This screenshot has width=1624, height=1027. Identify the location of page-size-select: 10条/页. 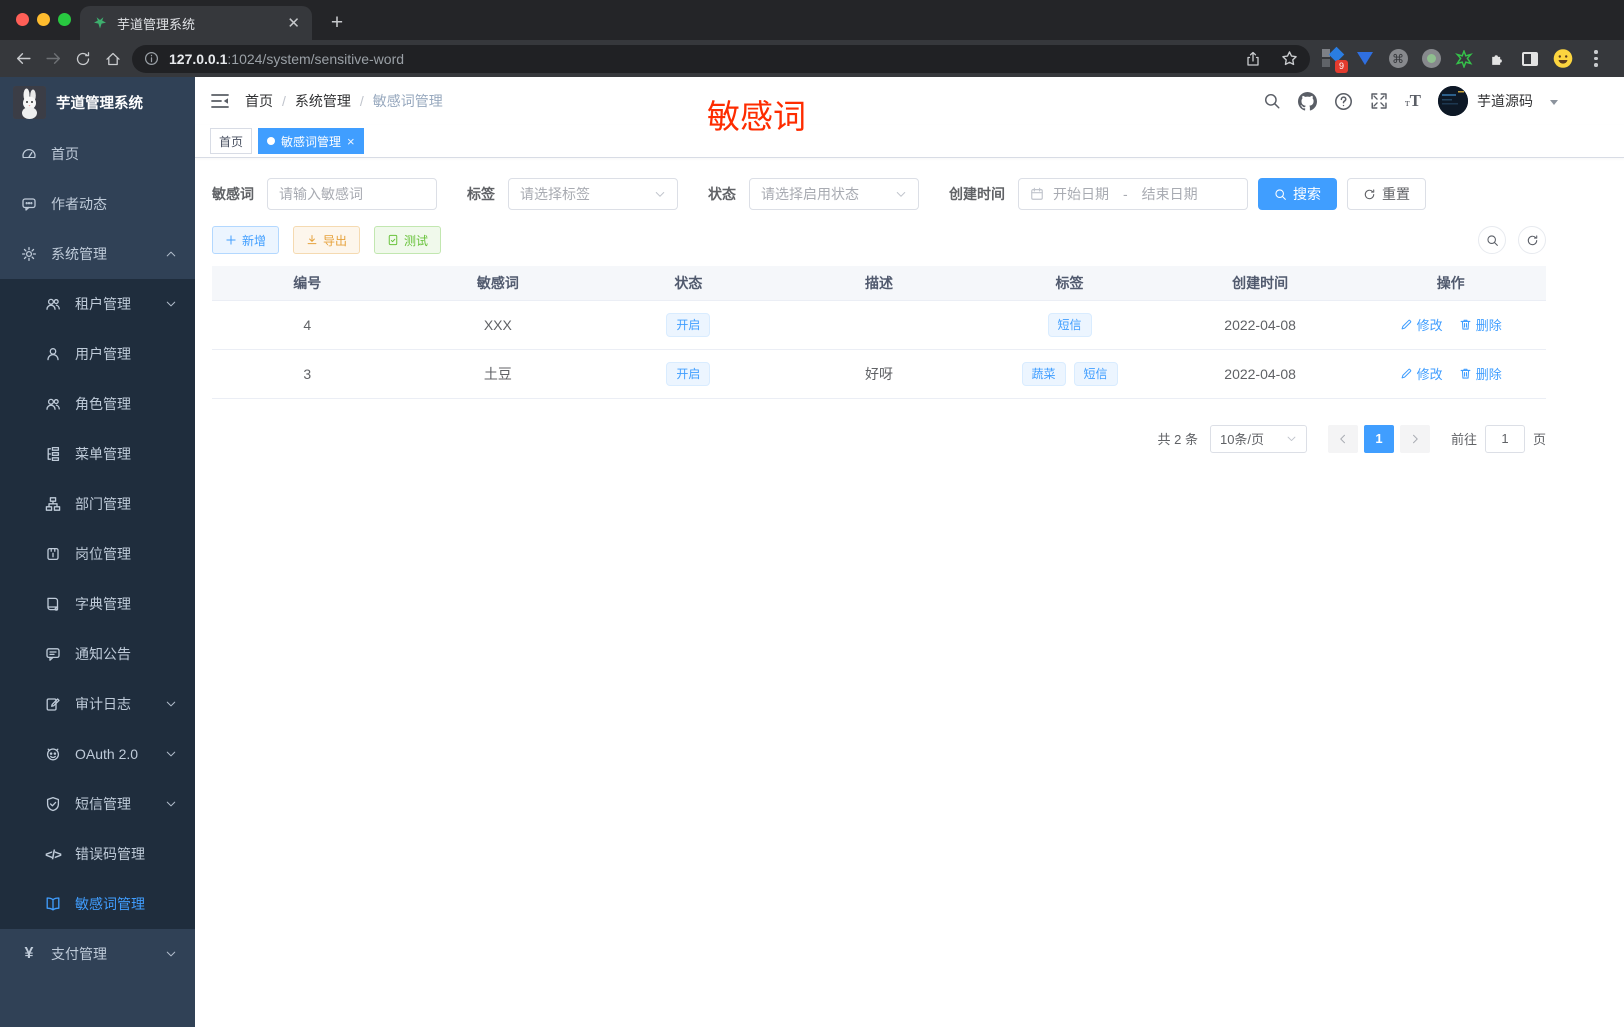
(1258, 438).